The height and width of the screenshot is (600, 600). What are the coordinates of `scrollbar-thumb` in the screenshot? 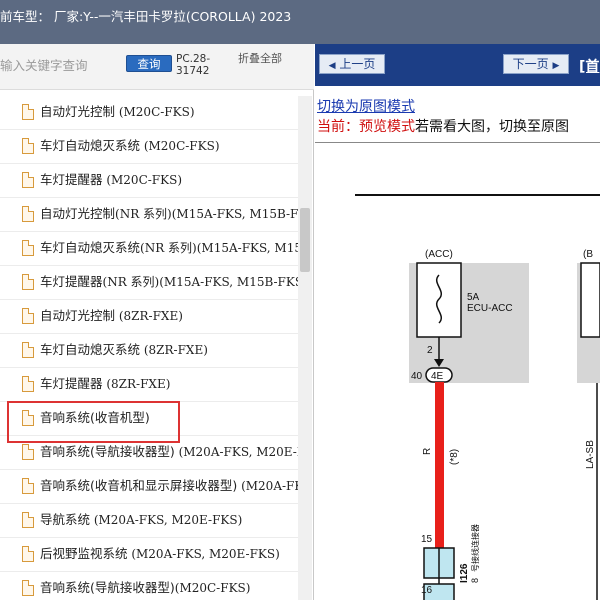 It's located at (305, 240).